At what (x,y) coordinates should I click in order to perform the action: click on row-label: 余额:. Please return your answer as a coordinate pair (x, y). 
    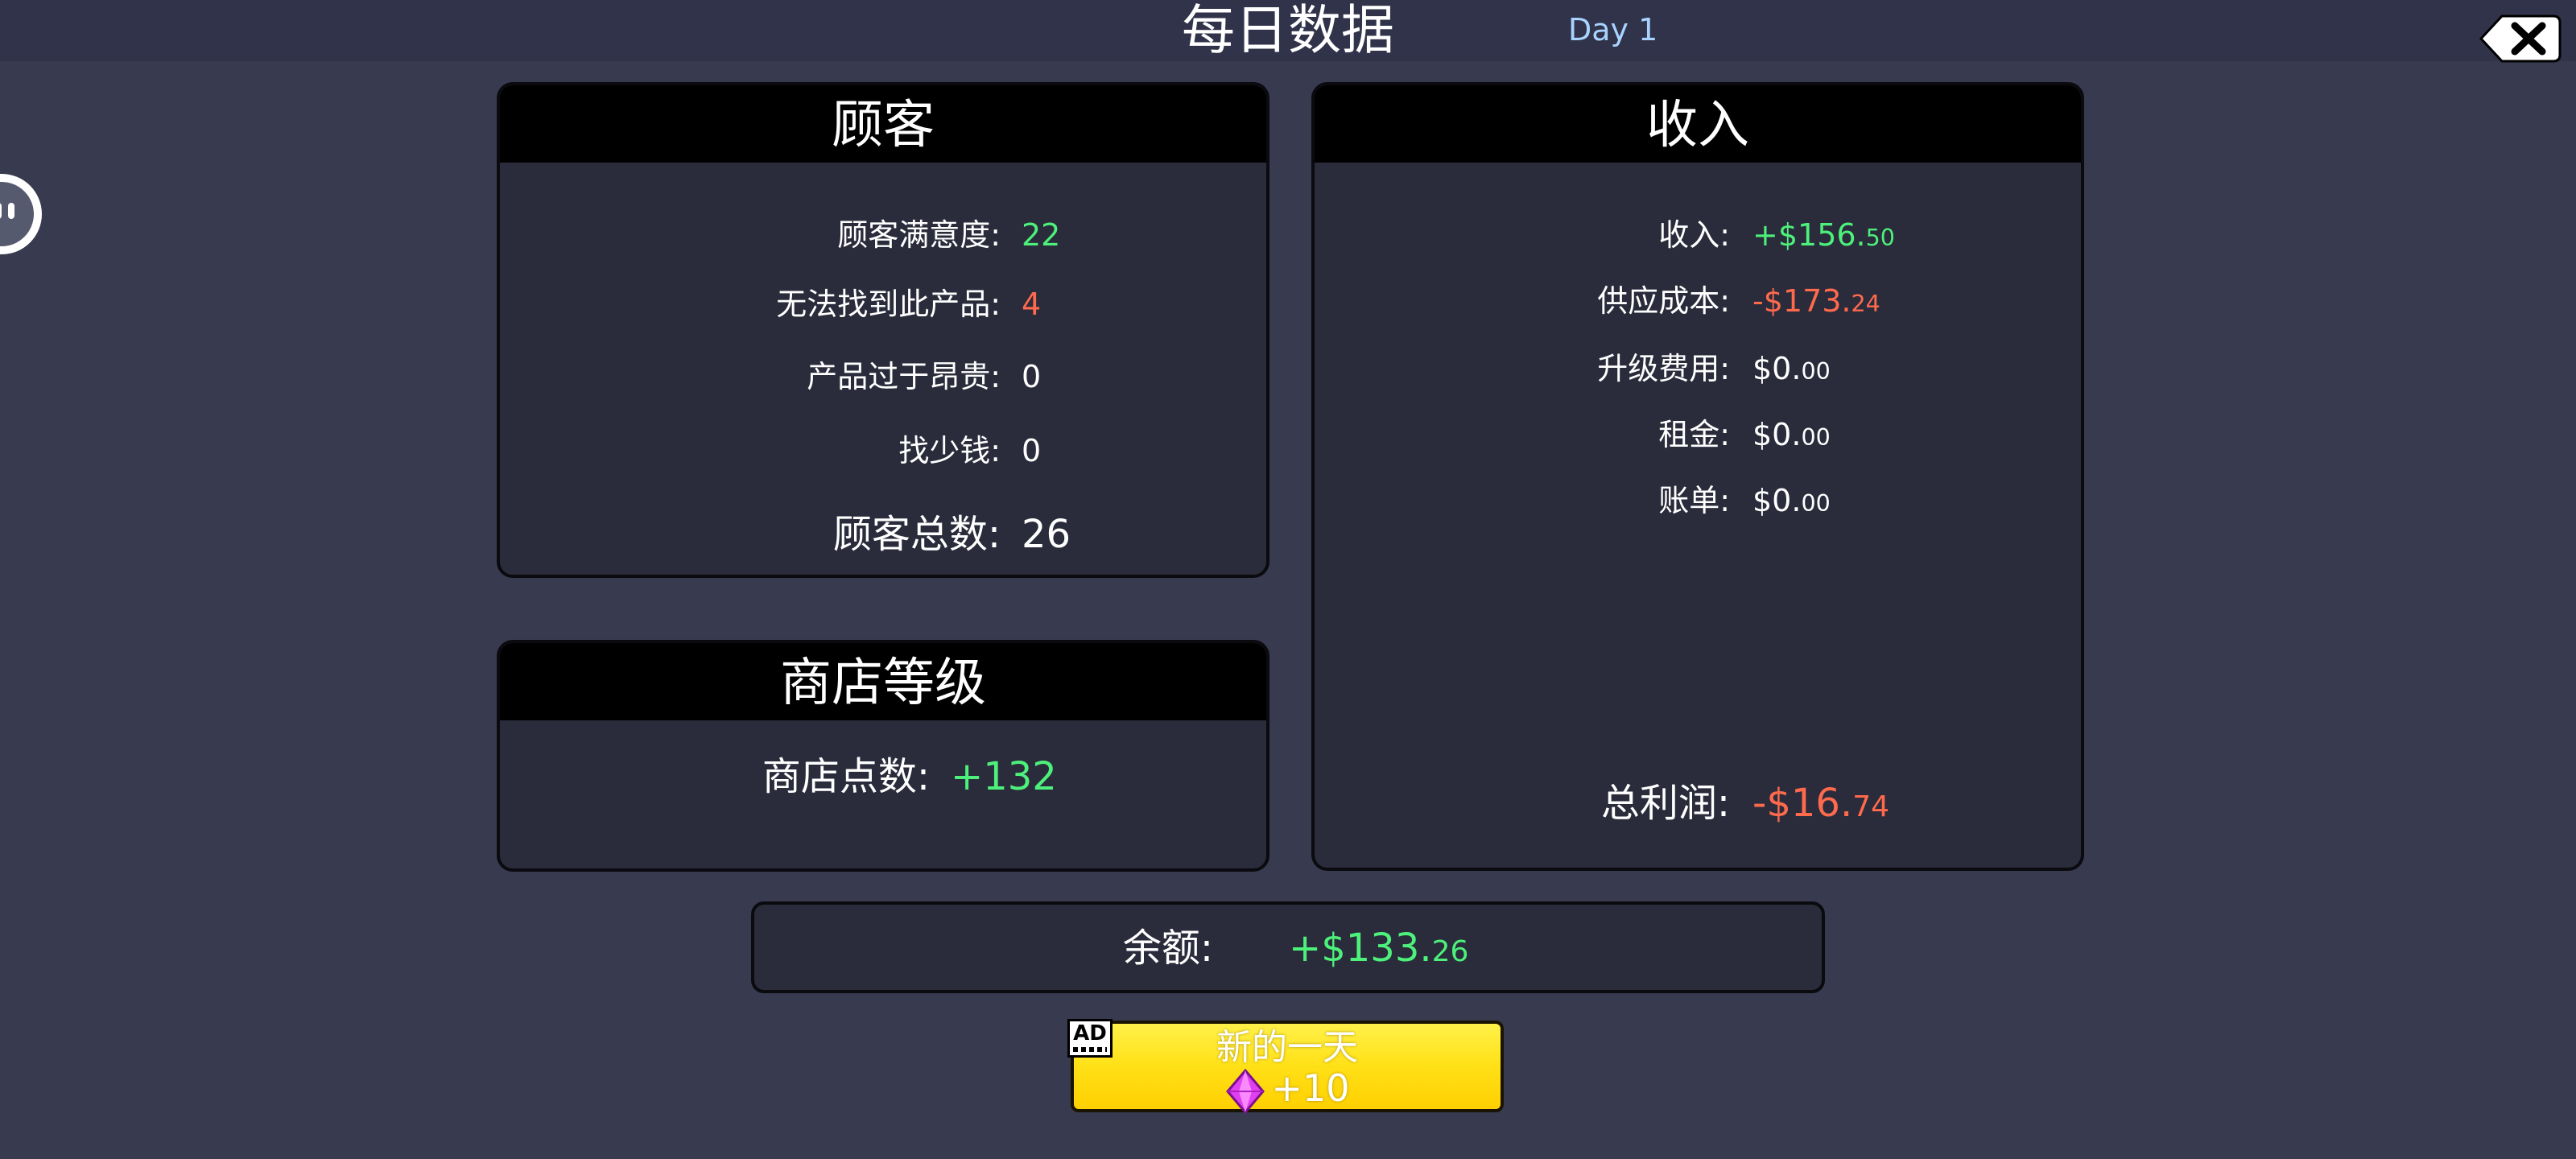
    Looking at the image, I should click on (1167, 948).